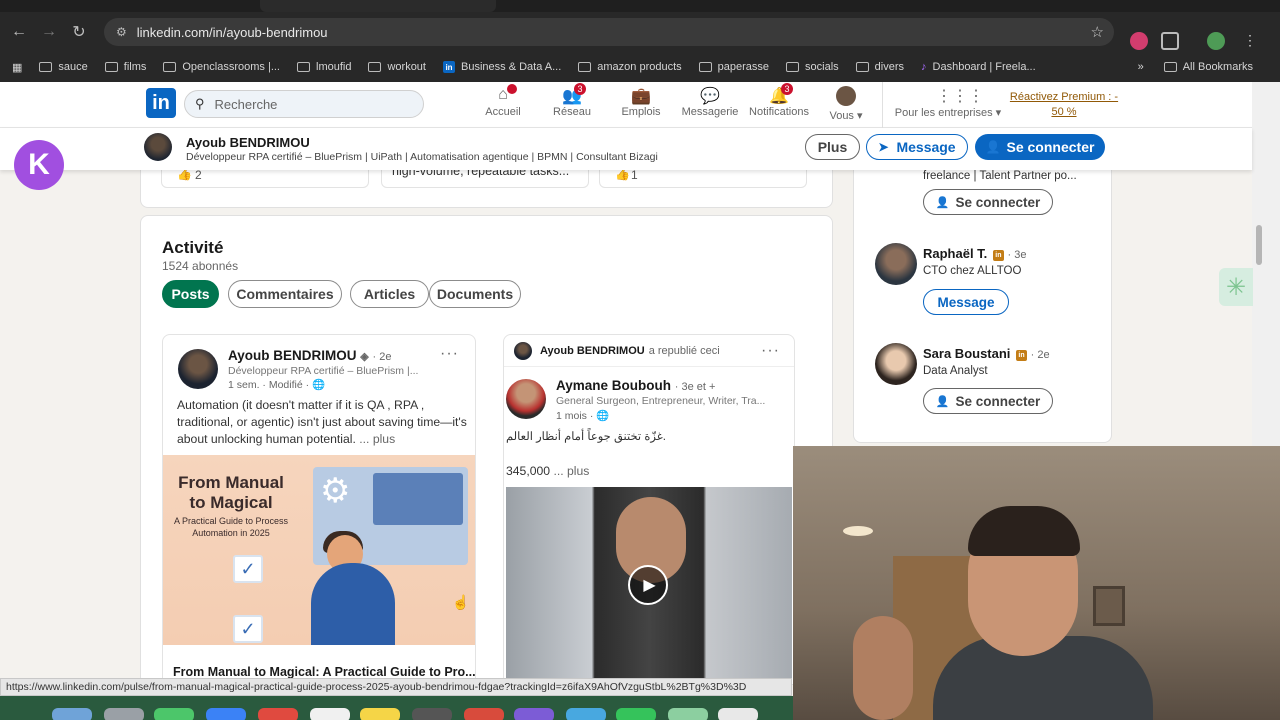 Image resolution: width=1280 pixels, height=720 pixels. I want to click on video-player: ▶, so click(649, 585).